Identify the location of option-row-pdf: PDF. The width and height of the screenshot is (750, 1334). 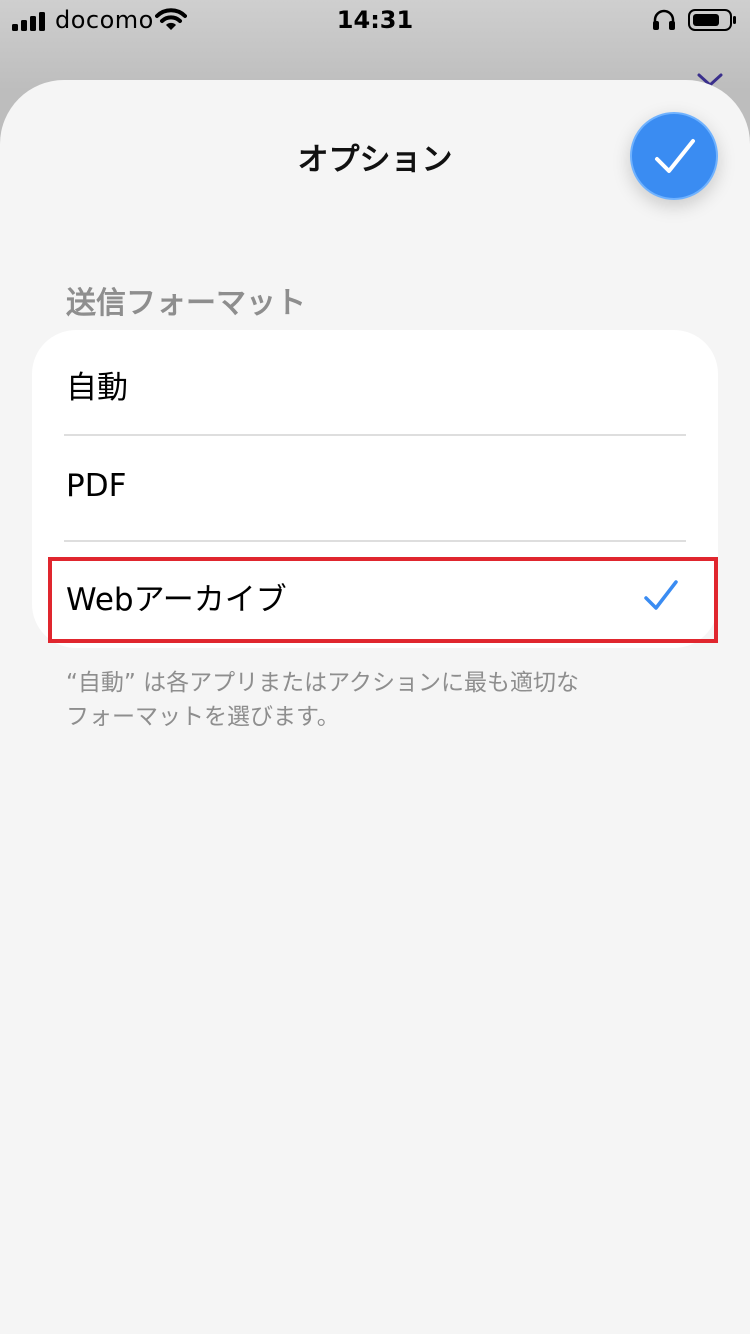
(375, 489).